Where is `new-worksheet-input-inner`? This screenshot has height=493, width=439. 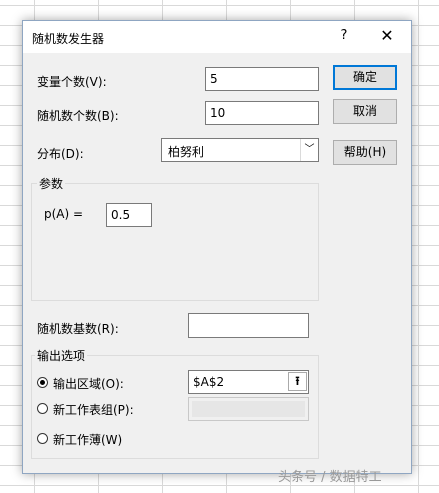
new-worksheet-input-inner is located at coordinates (248, 409).